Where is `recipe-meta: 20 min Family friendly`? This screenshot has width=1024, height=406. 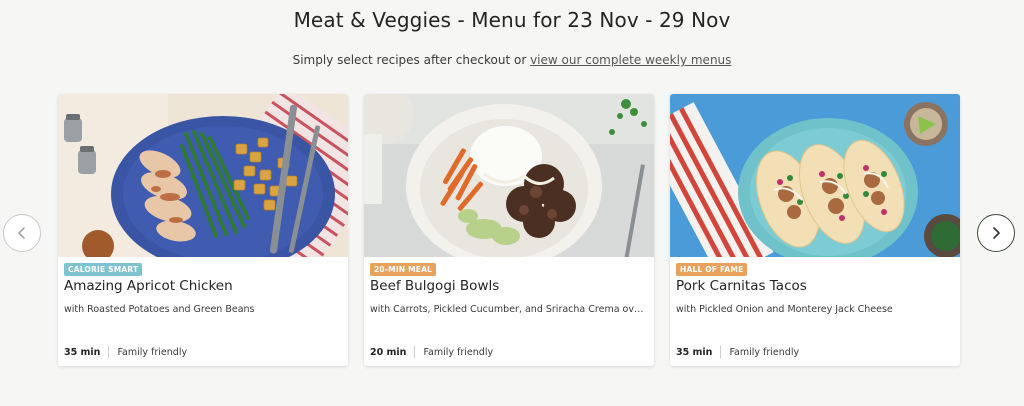 recipe-meta: 20 min Family friendly is located at coordinates (431, 352).